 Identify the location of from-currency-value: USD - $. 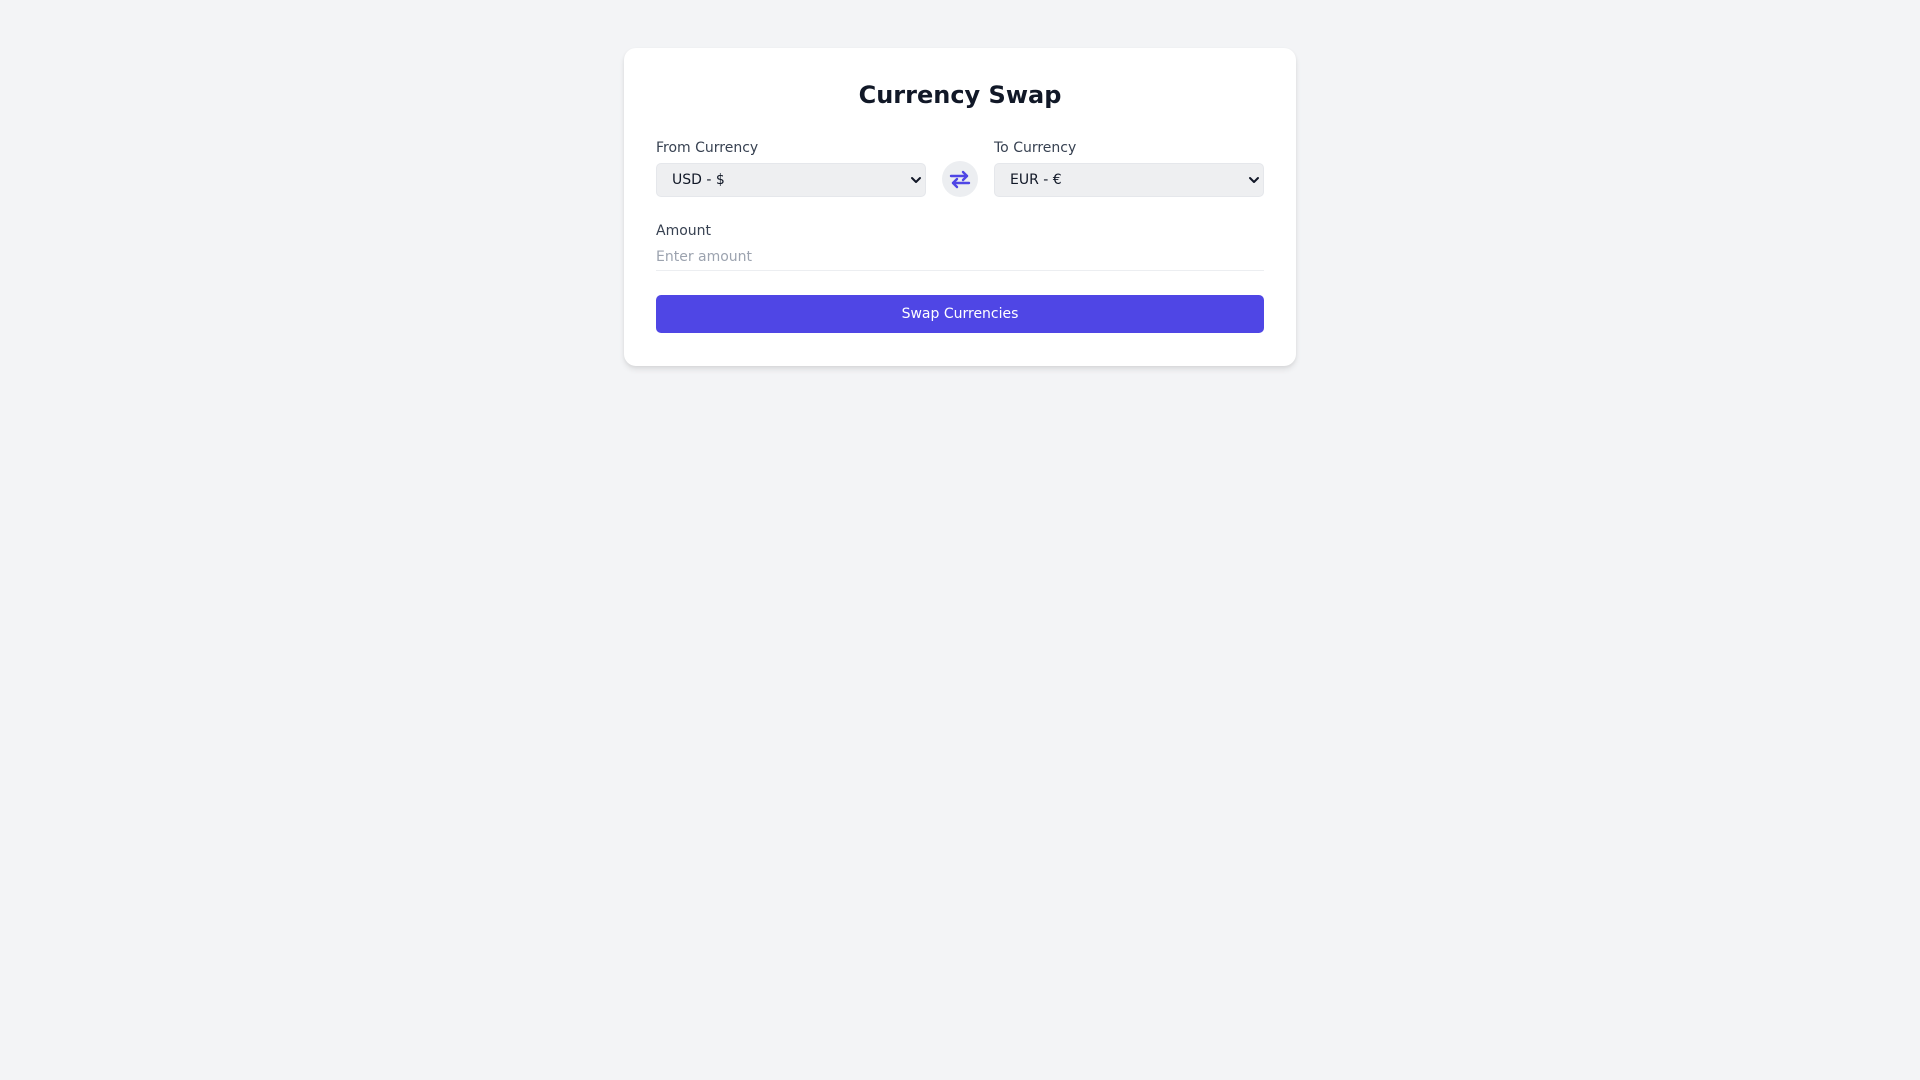
(698, 180).